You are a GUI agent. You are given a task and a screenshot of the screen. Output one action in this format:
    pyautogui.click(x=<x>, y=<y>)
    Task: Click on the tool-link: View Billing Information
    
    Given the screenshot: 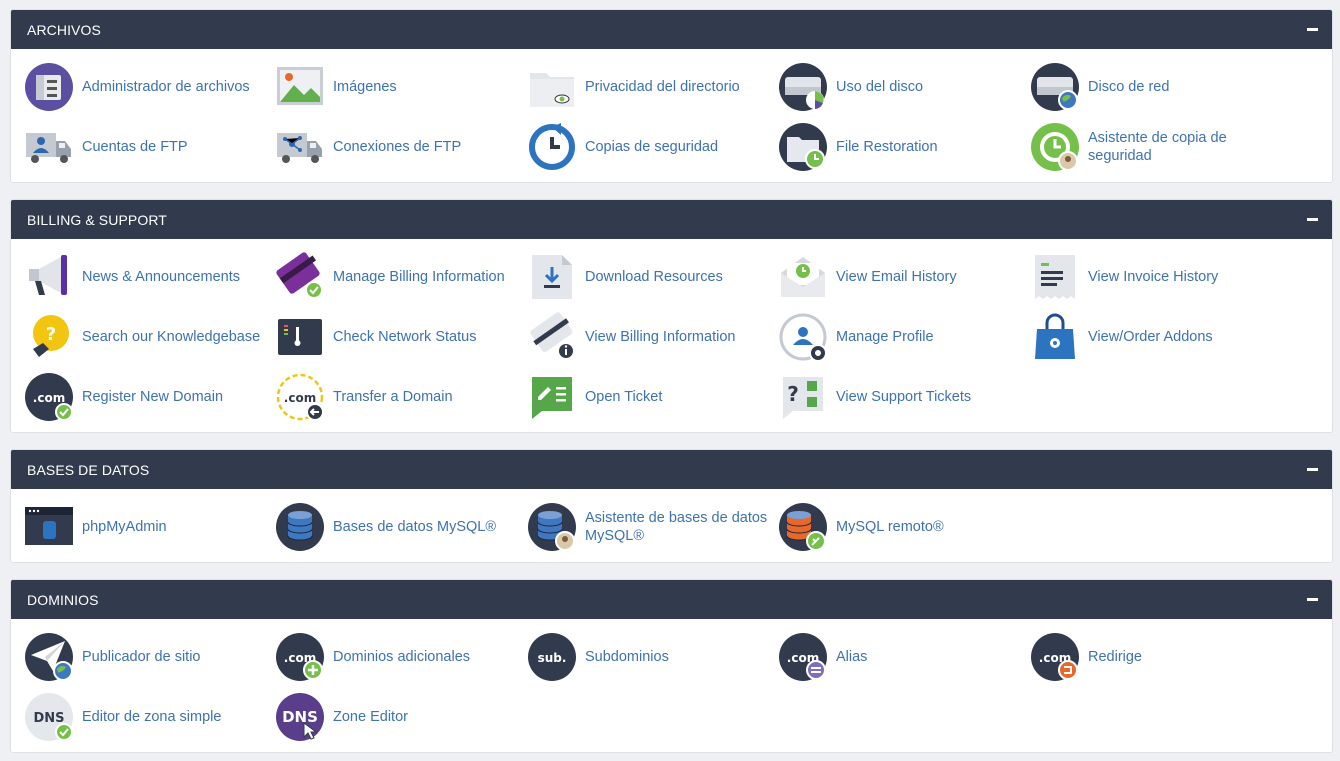 What is the action you would take?
    pyautogui.click(x=660, y=337)
    